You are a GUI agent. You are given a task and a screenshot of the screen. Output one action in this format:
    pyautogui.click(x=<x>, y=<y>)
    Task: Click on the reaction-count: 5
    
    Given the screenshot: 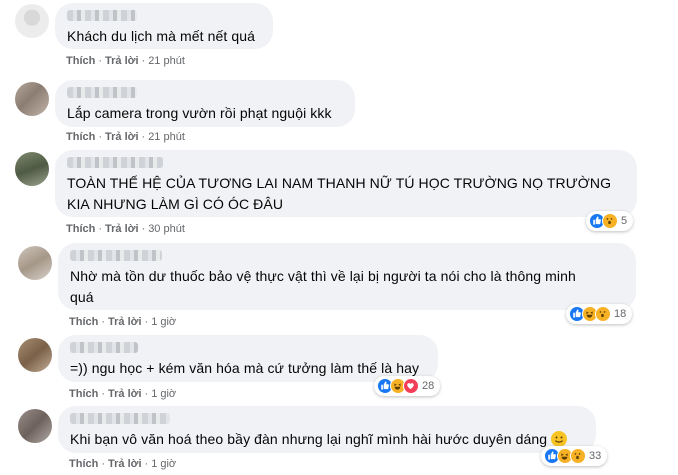 What is the action you would take?
    pyautogui.click(x=624, y=221)
    